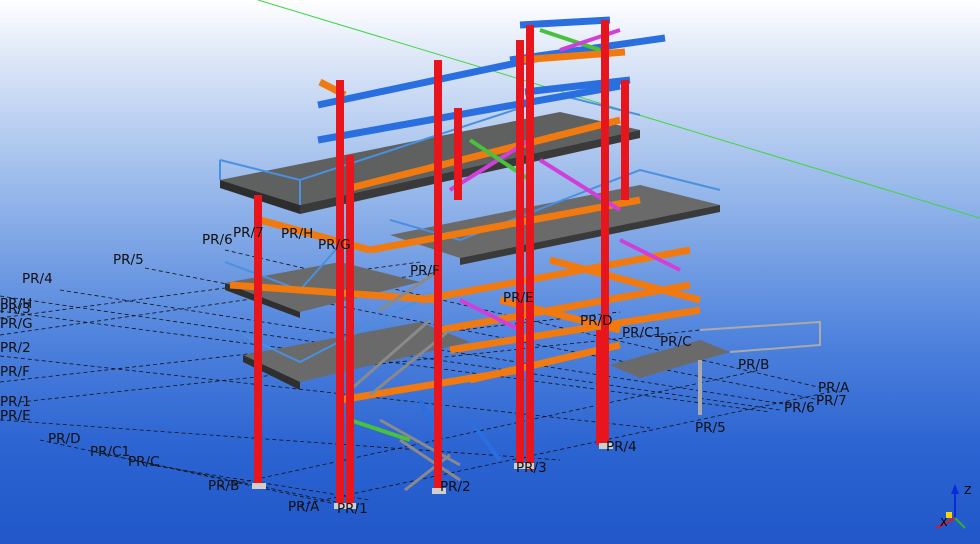 This screenshot has width=980, height=544. Describe the element at coordinates (621, 447) in the screenshot. I see `grid-label-pr-4: PR/4` at that location.